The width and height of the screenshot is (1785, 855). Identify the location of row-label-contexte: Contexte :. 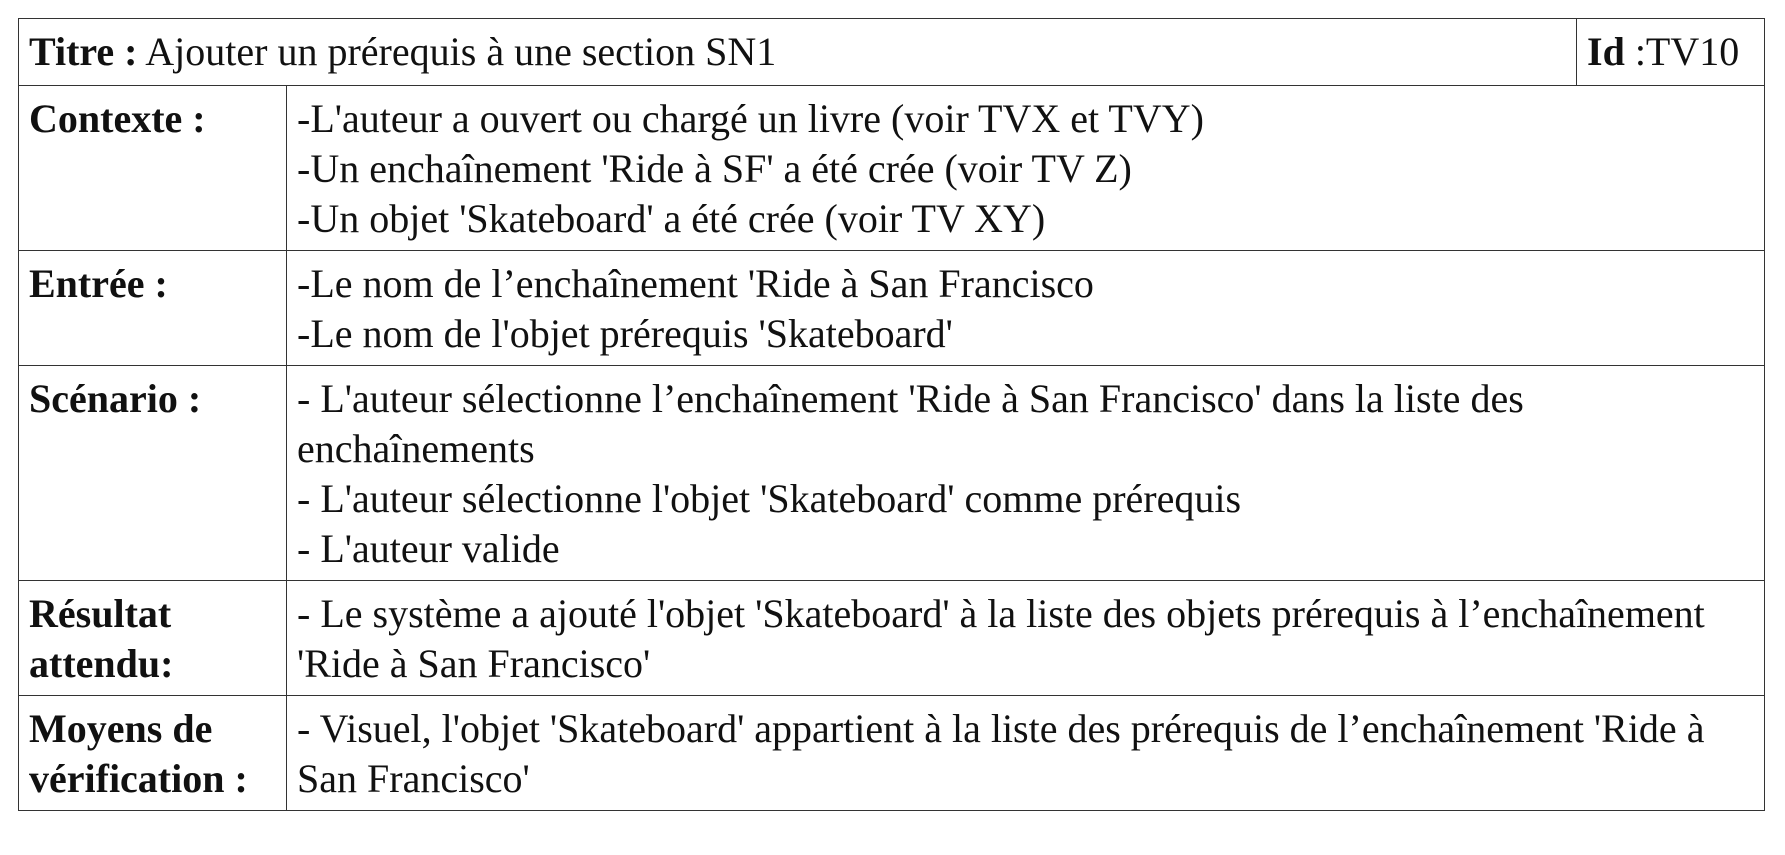
(152, 168).